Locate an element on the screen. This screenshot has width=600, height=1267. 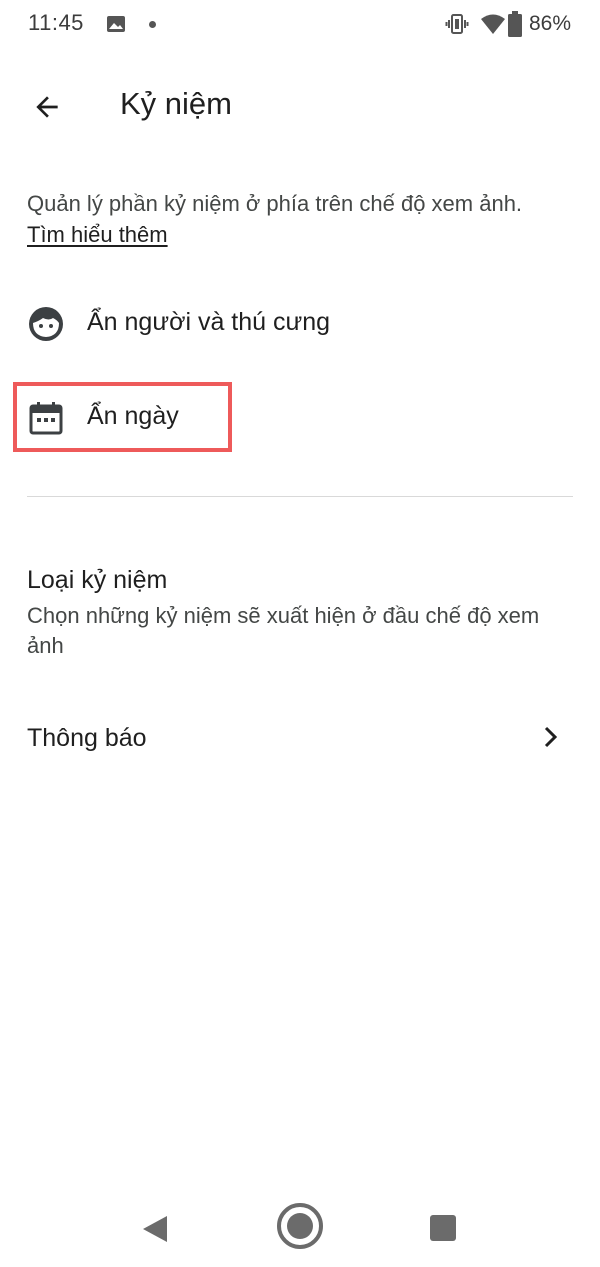
battery-icon is located at coordinates (515, 24).